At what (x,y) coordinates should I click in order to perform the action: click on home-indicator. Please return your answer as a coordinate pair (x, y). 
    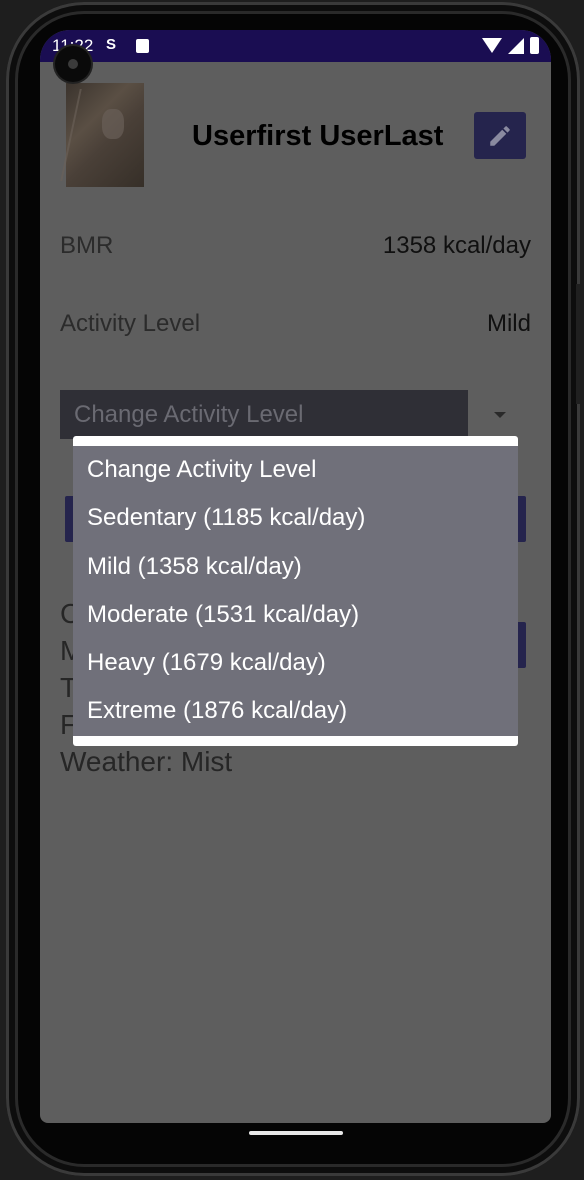
    Looking at the image, I should click on (296, 1133).